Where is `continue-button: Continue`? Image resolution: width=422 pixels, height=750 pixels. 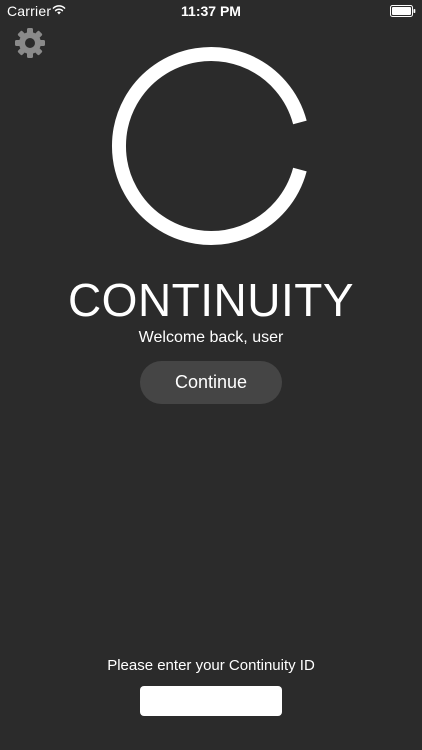
continue-button: Continue is located at coordinates (211, 382).